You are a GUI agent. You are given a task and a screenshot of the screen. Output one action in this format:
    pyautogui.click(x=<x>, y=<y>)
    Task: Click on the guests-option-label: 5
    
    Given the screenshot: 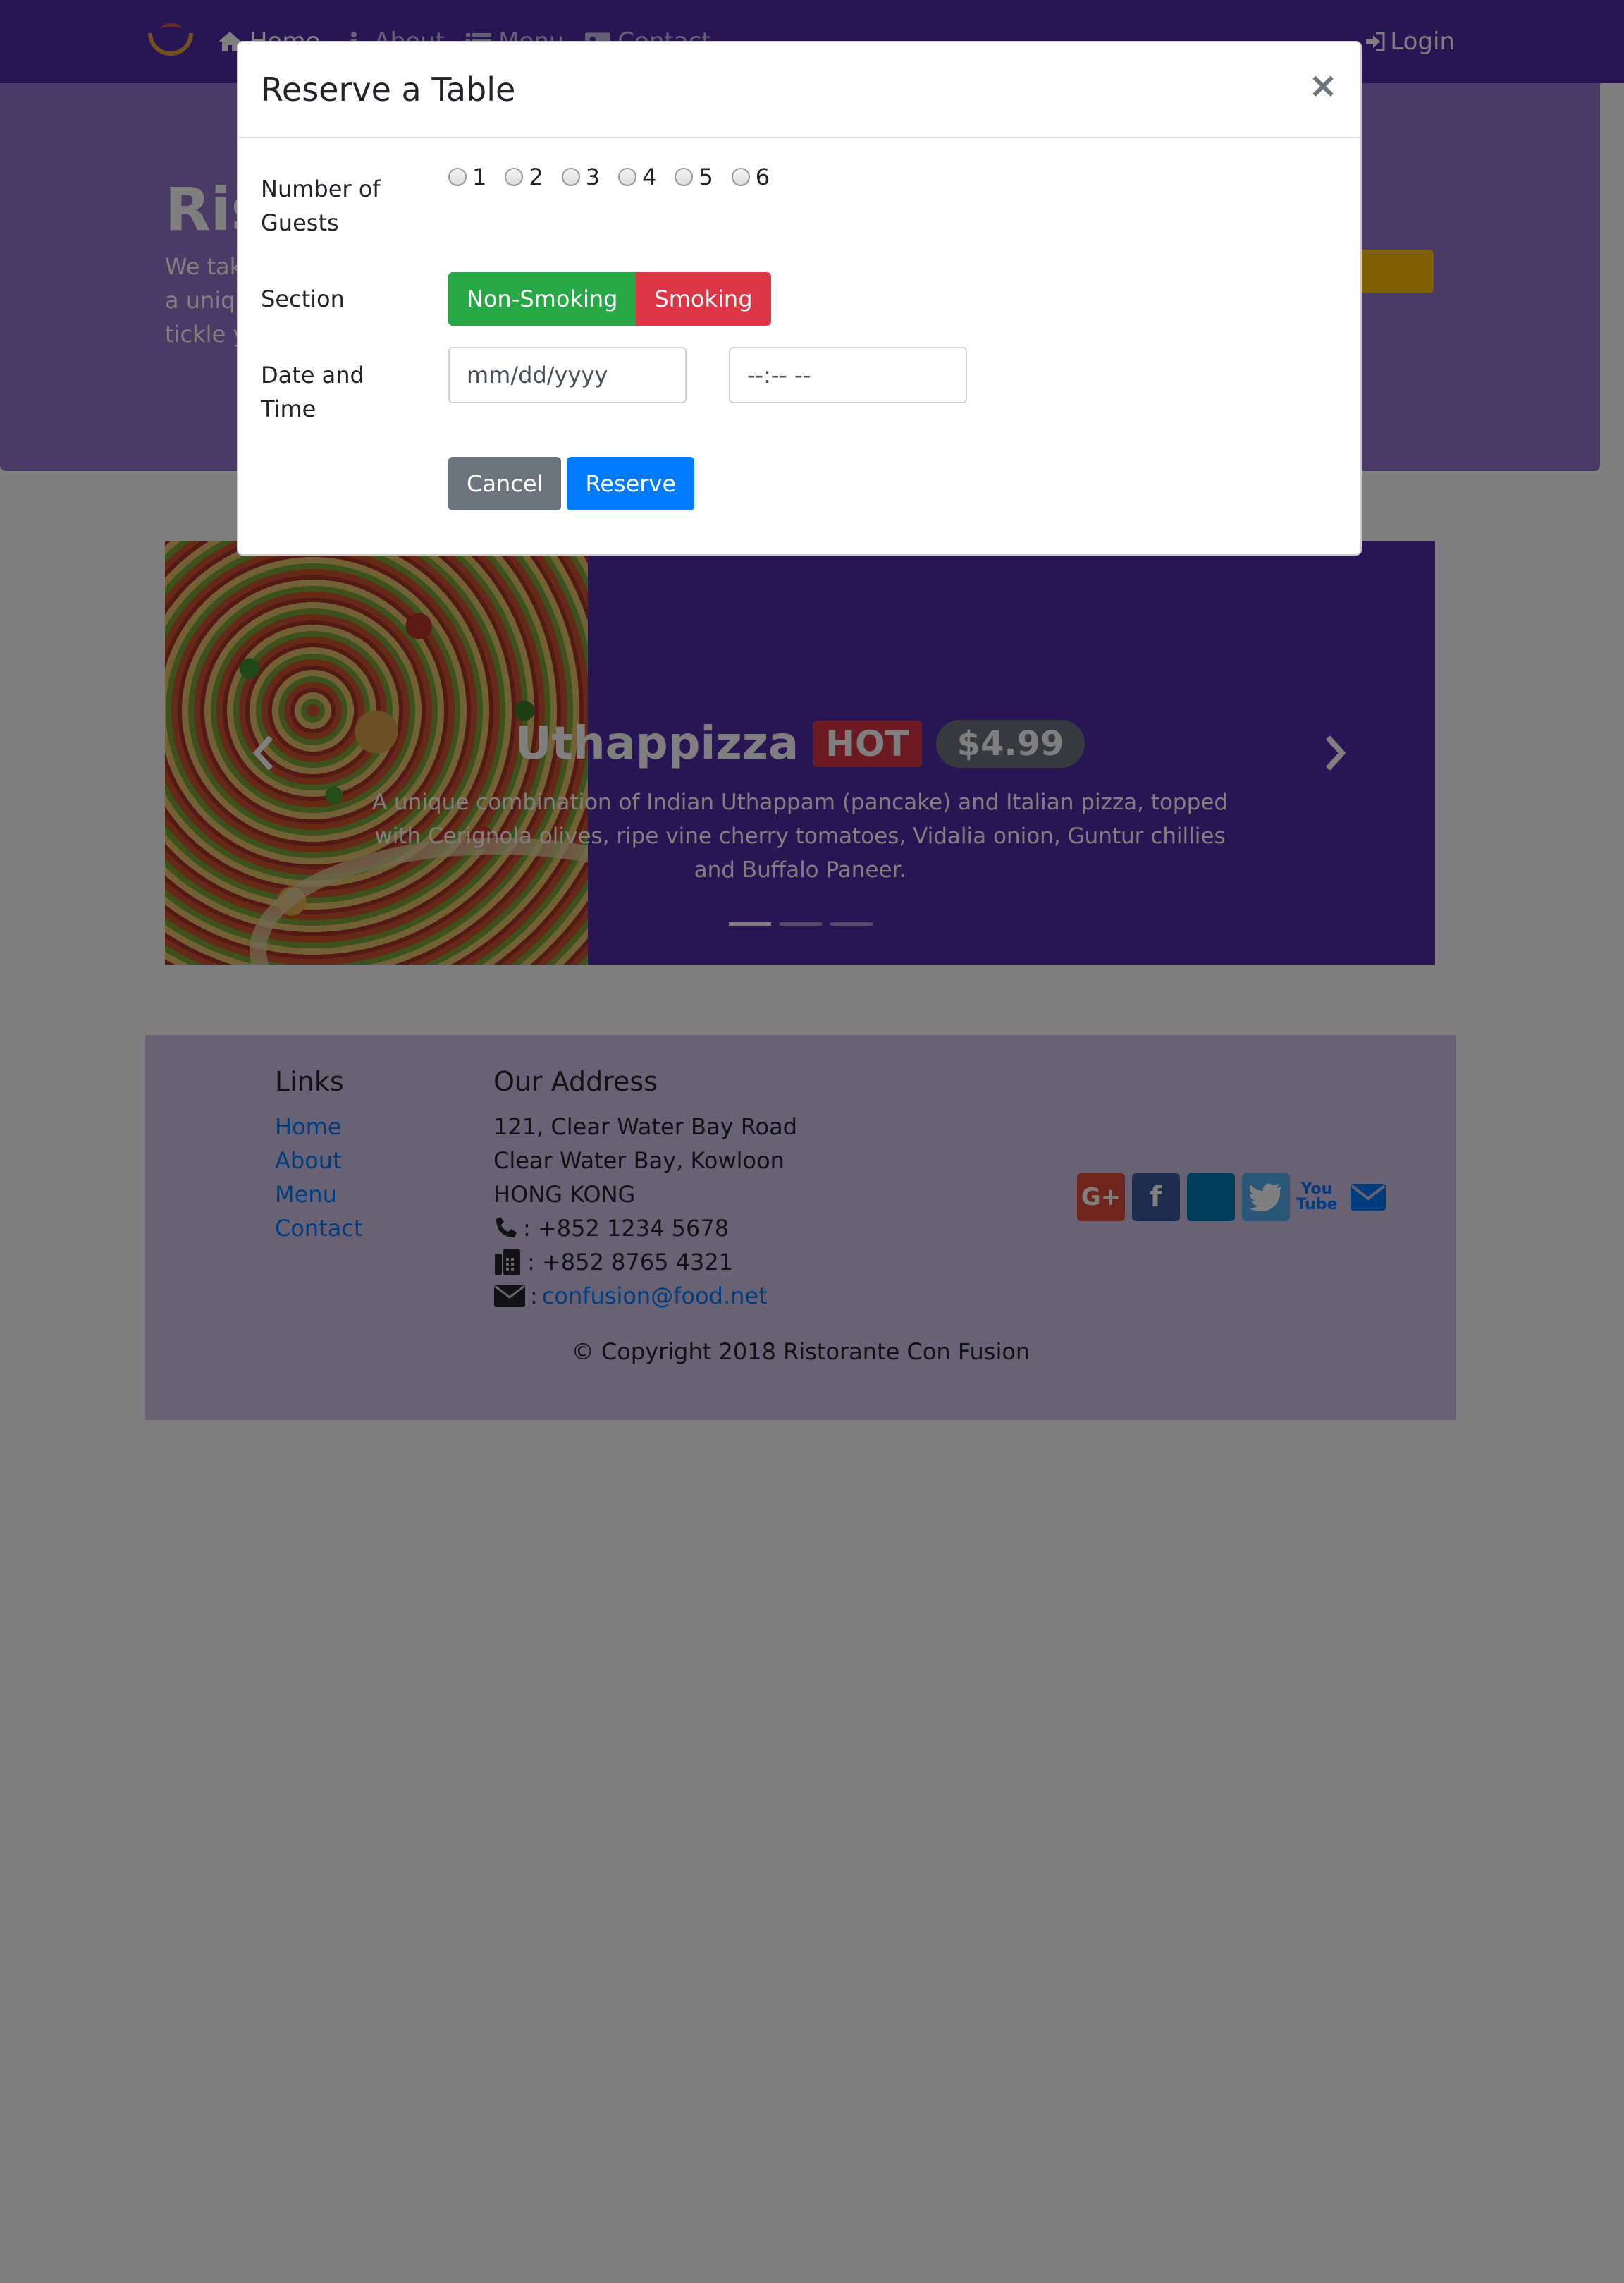 What is the action you would take?
    pyautogui.click(x=706, y=177)
    